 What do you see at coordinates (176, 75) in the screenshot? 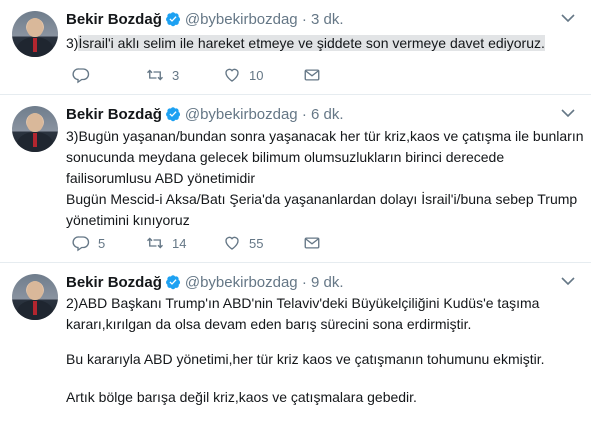
I see `retweet-count: 3` at bounding box center [176, 75].